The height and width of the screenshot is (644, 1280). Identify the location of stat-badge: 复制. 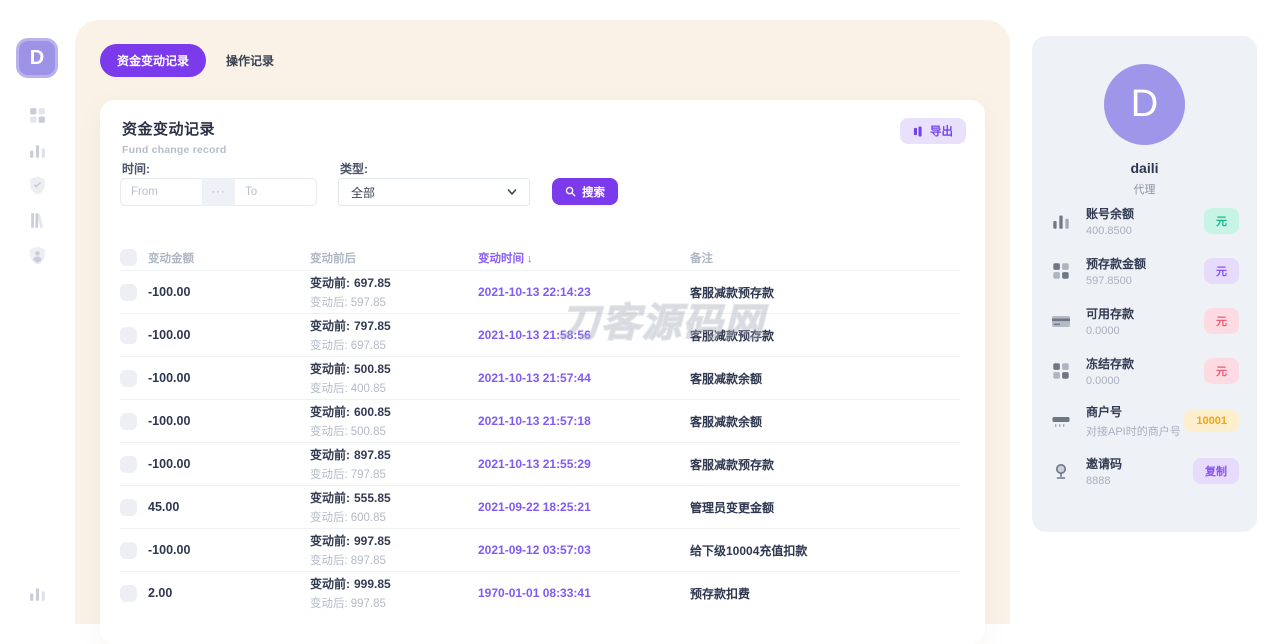
(1216, 471).